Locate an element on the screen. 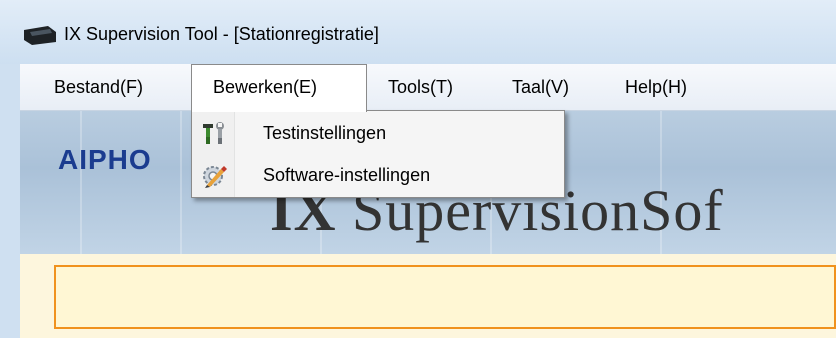  menu-item-software-instellingen: Software-instellingen is located at coordinates (378, 175).